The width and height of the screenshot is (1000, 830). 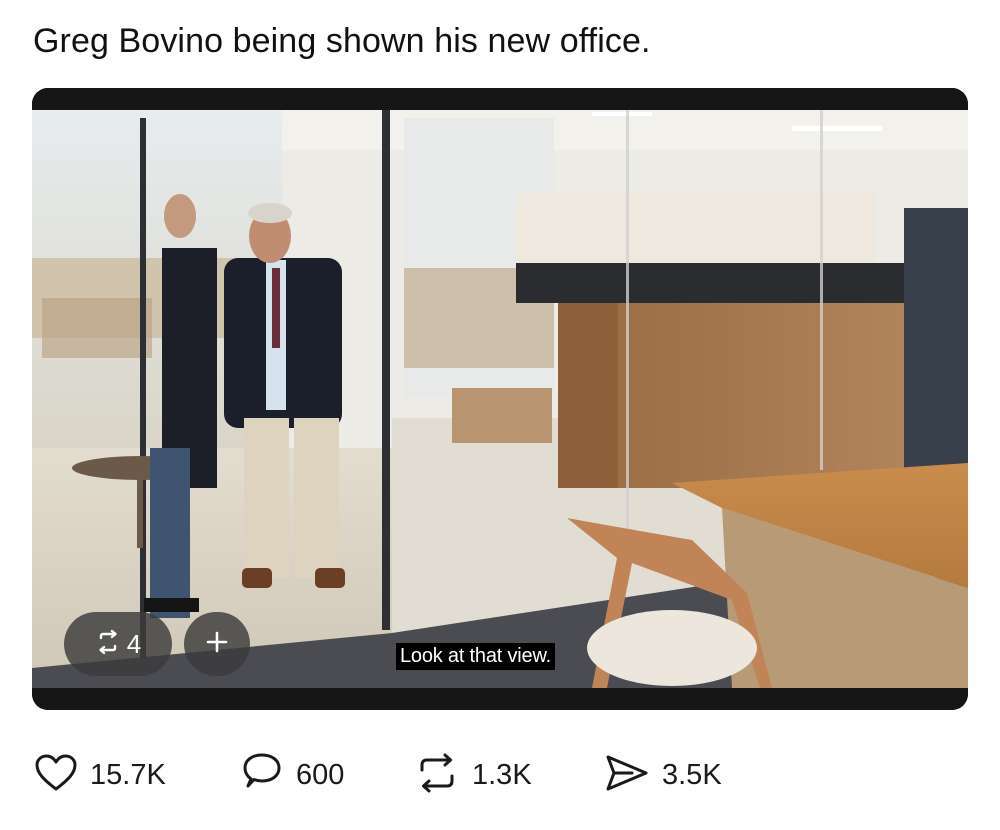 I want to click on send-icon, so click(x=627, y=775).